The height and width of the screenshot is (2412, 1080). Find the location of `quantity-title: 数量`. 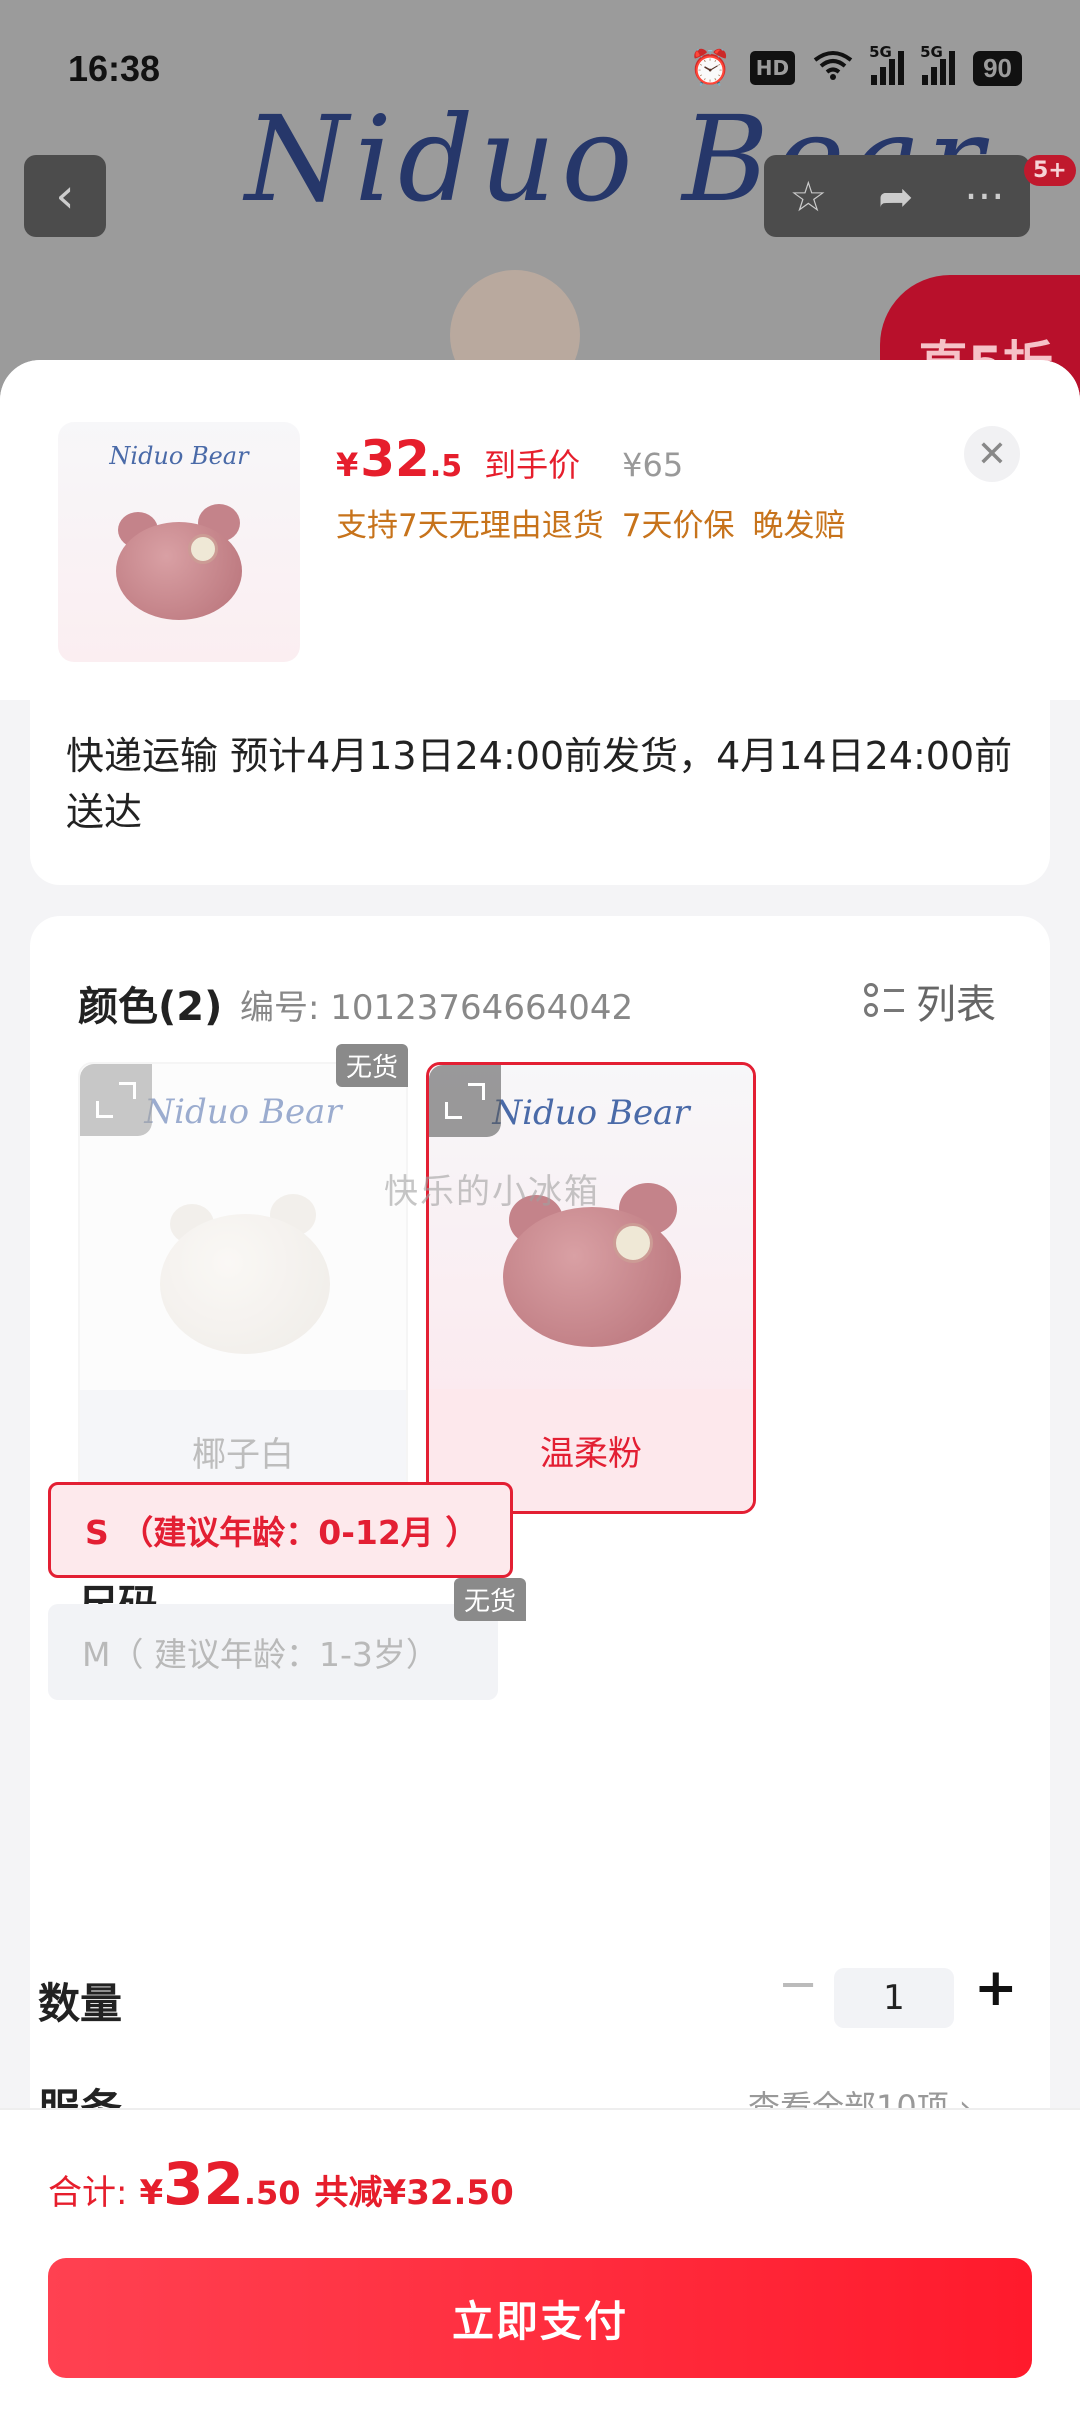

quantity-title: 数量 is located at coordinates (80, 2003).